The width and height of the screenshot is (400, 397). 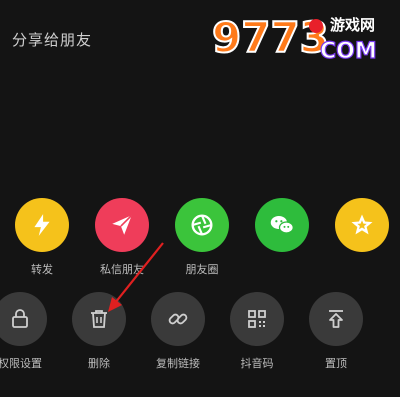 I want to click on moments-button, so click(x=202, y=225).